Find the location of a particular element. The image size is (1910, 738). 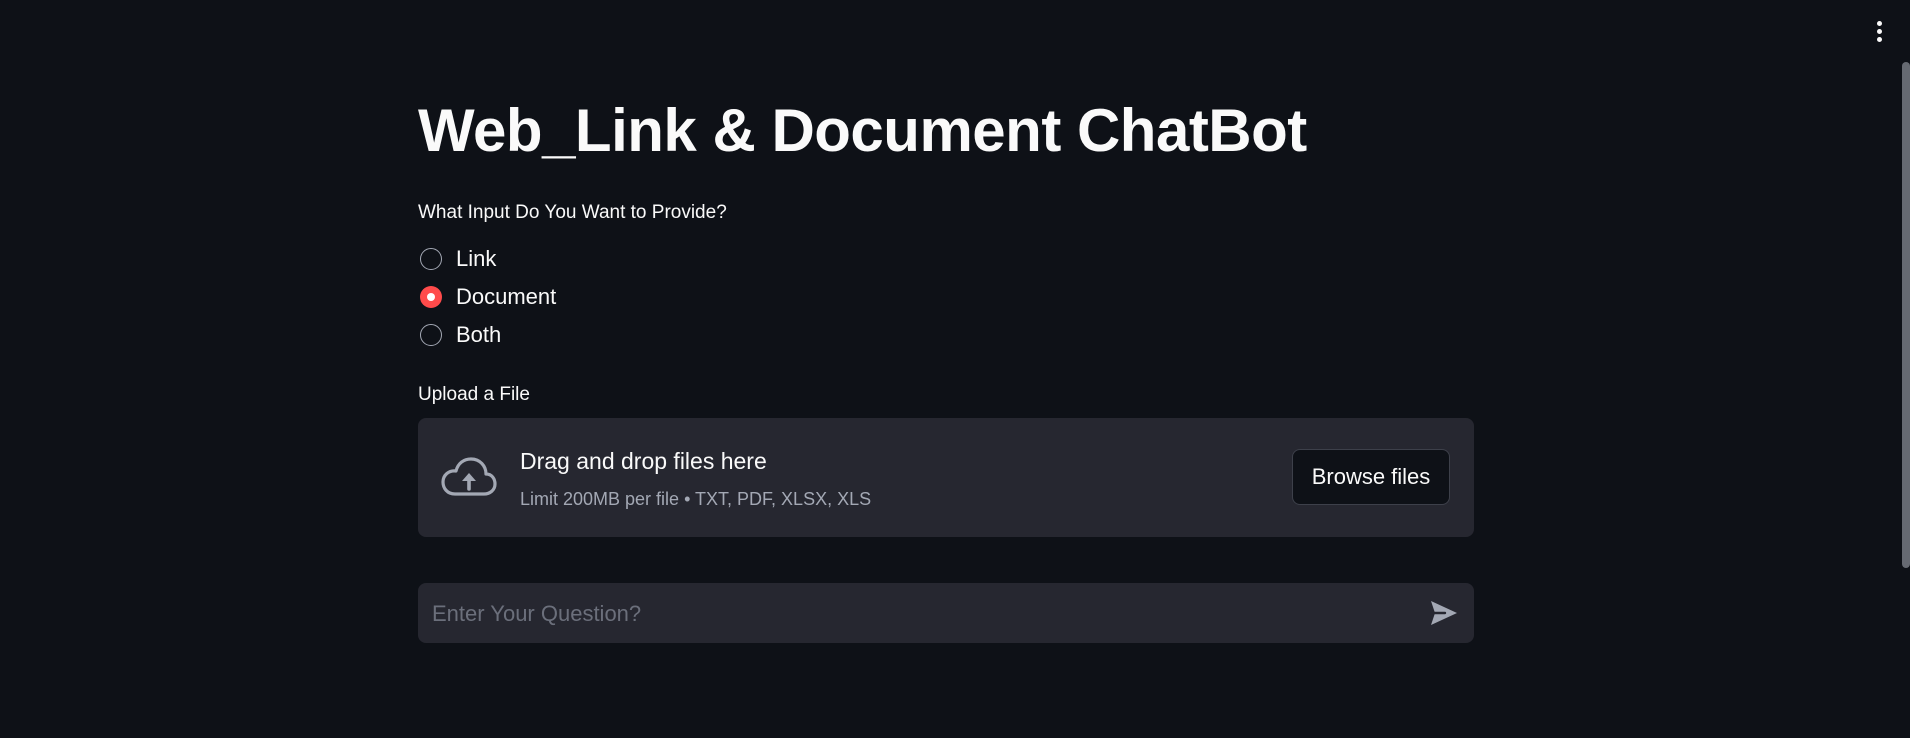

kebab-menu-icon is located at coordinates (1879, 23).